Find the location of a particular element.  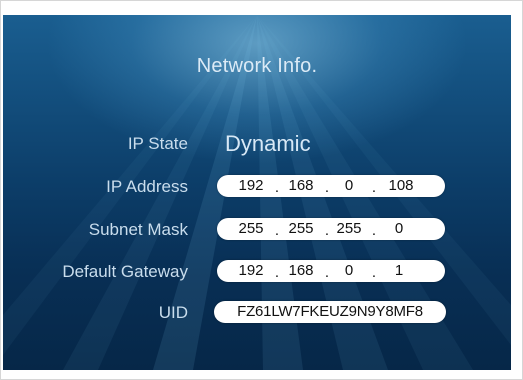

ip-address-octet-1: 192 is located at coordinates (251, 186).